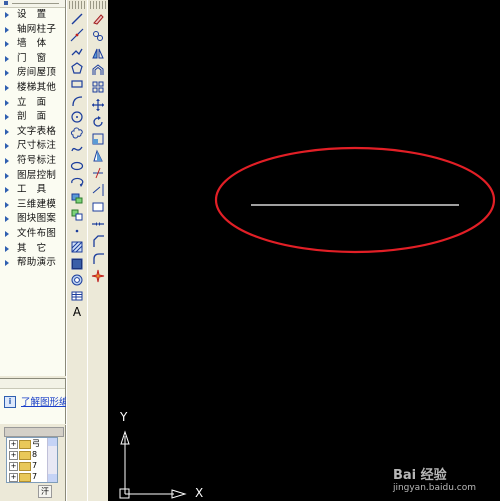 The height and width of the screenshot is (501, 500). I want to click on array-icon, so click(98, 87).